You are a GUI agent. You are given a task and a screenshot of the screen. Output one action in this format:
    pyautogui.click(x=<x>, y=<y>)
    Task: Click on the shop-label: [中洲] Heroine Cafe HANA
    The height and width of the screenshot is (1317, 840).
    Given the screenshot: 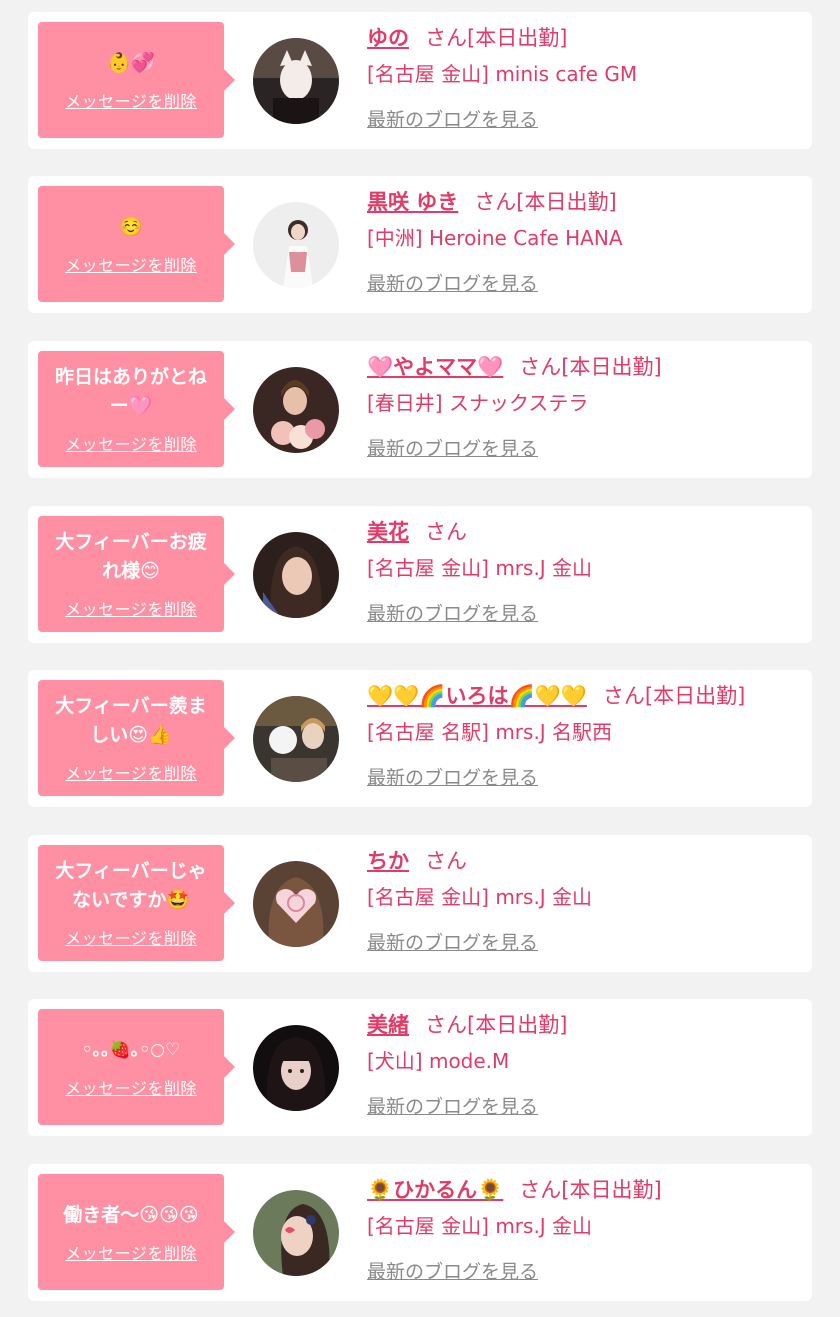 What is the action you would take?
    pyautogui.click(x=495, y=238)
    